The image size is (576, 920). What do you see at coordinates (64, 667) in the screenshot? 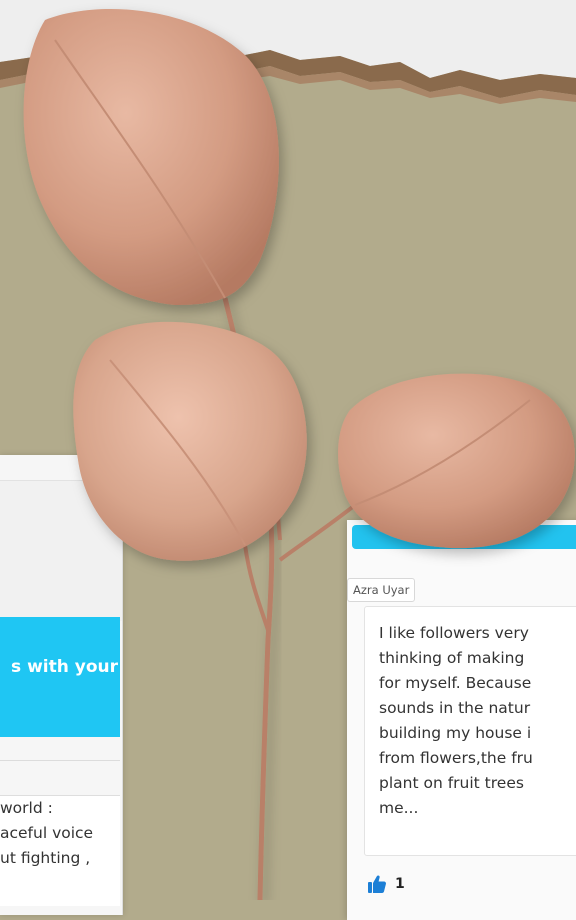
I see `left-banner-text: s with your` at bounding box center [64, 667].